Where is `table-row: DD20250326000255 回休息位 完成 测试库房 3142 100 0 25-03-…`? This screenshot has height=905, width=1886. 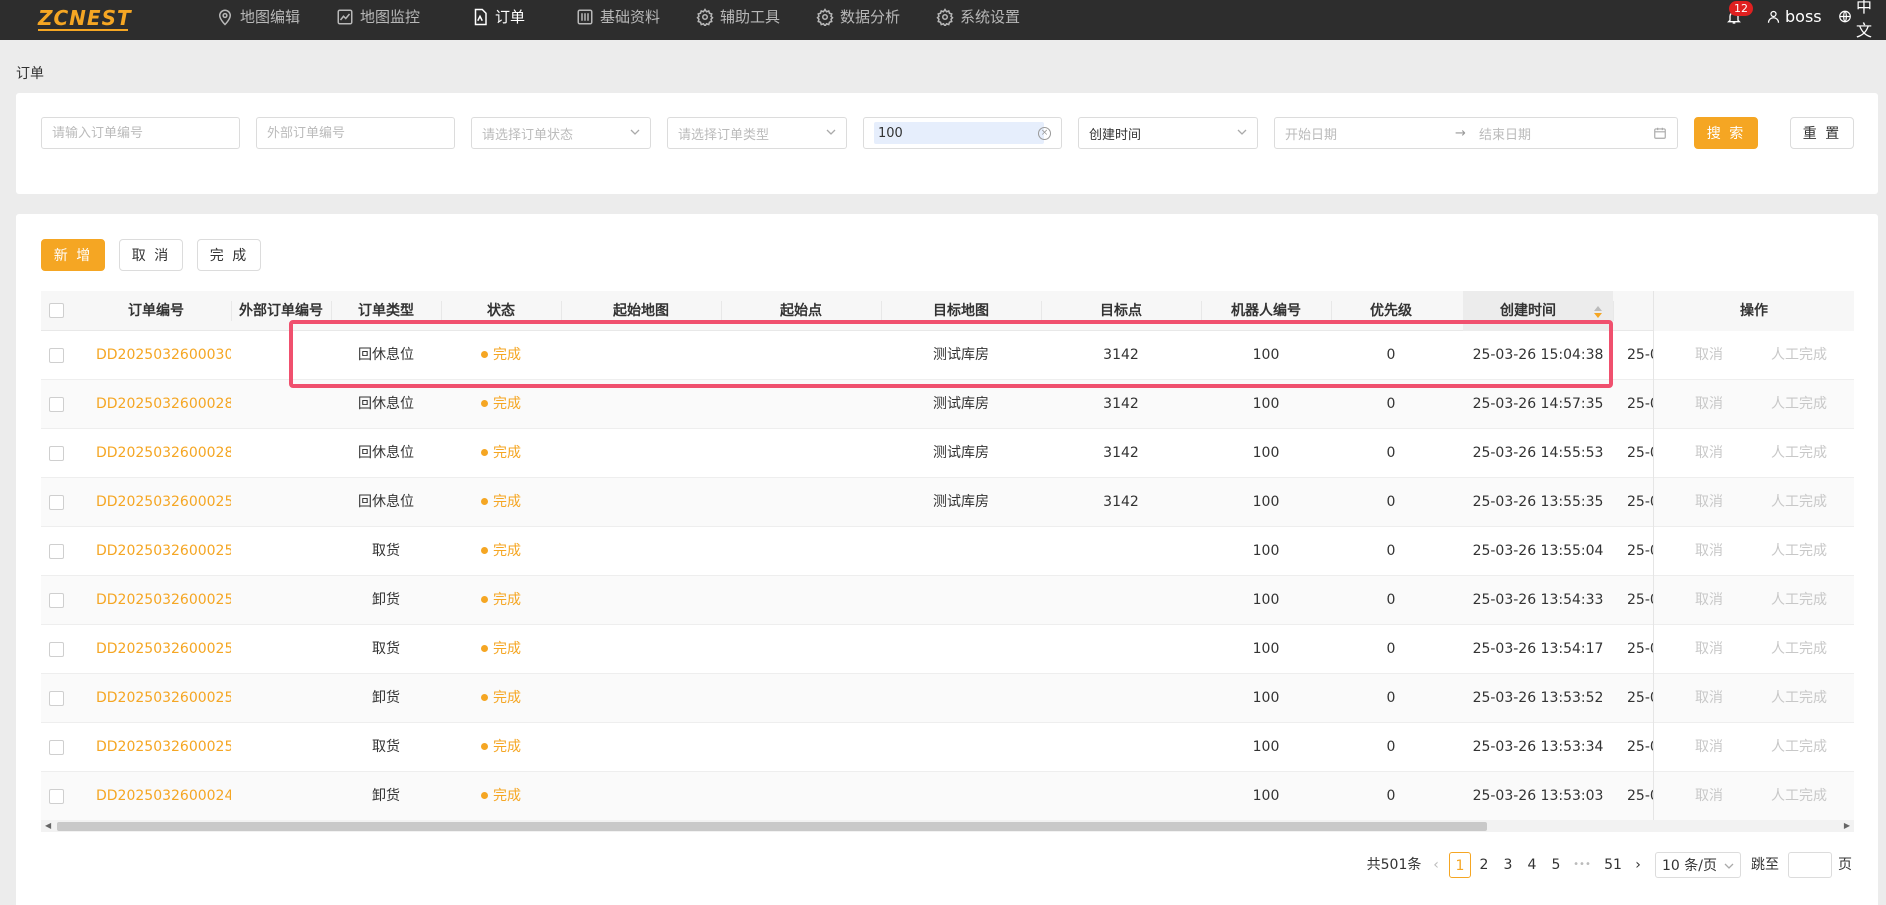
table-row: DD20250326000255 回休息位 完成 测试库房 3142 100 0 25-03-… is located at coordinates (947, 502).